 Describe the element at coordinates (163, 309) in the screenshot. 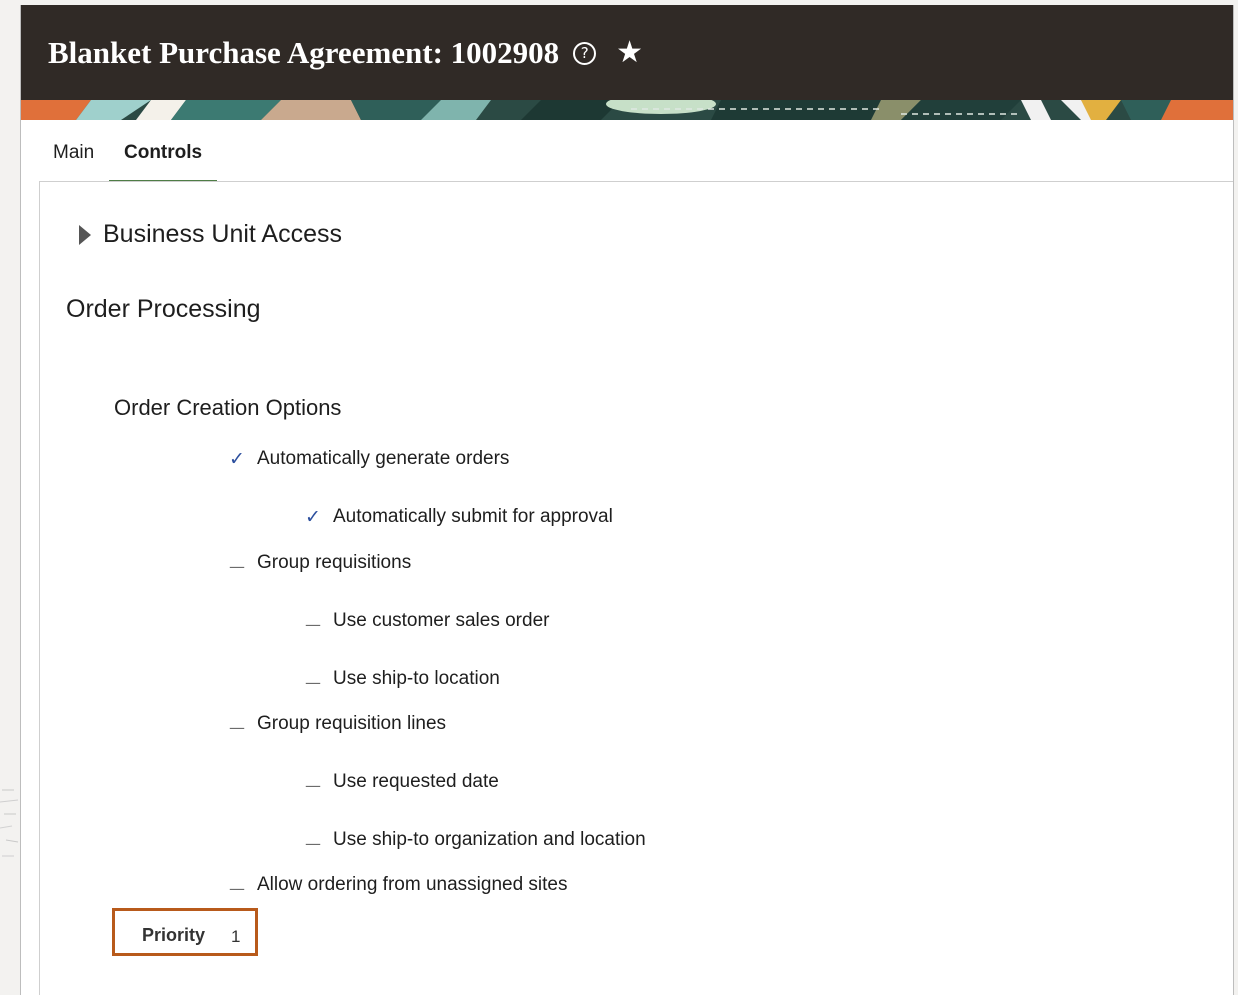

I see `order-processing-heading: Order Processing` at that location.